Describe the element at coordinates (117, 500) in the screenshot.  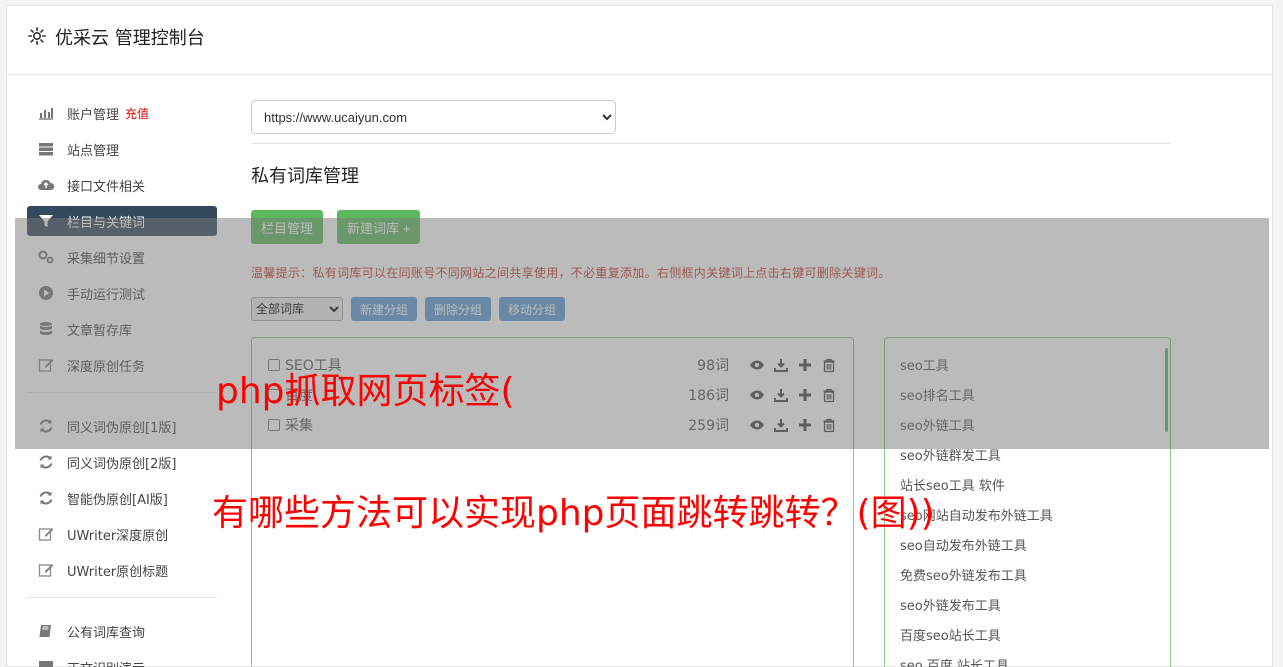
I see `sidebar-item-label: 智能伪原创[AI版]` at that location.